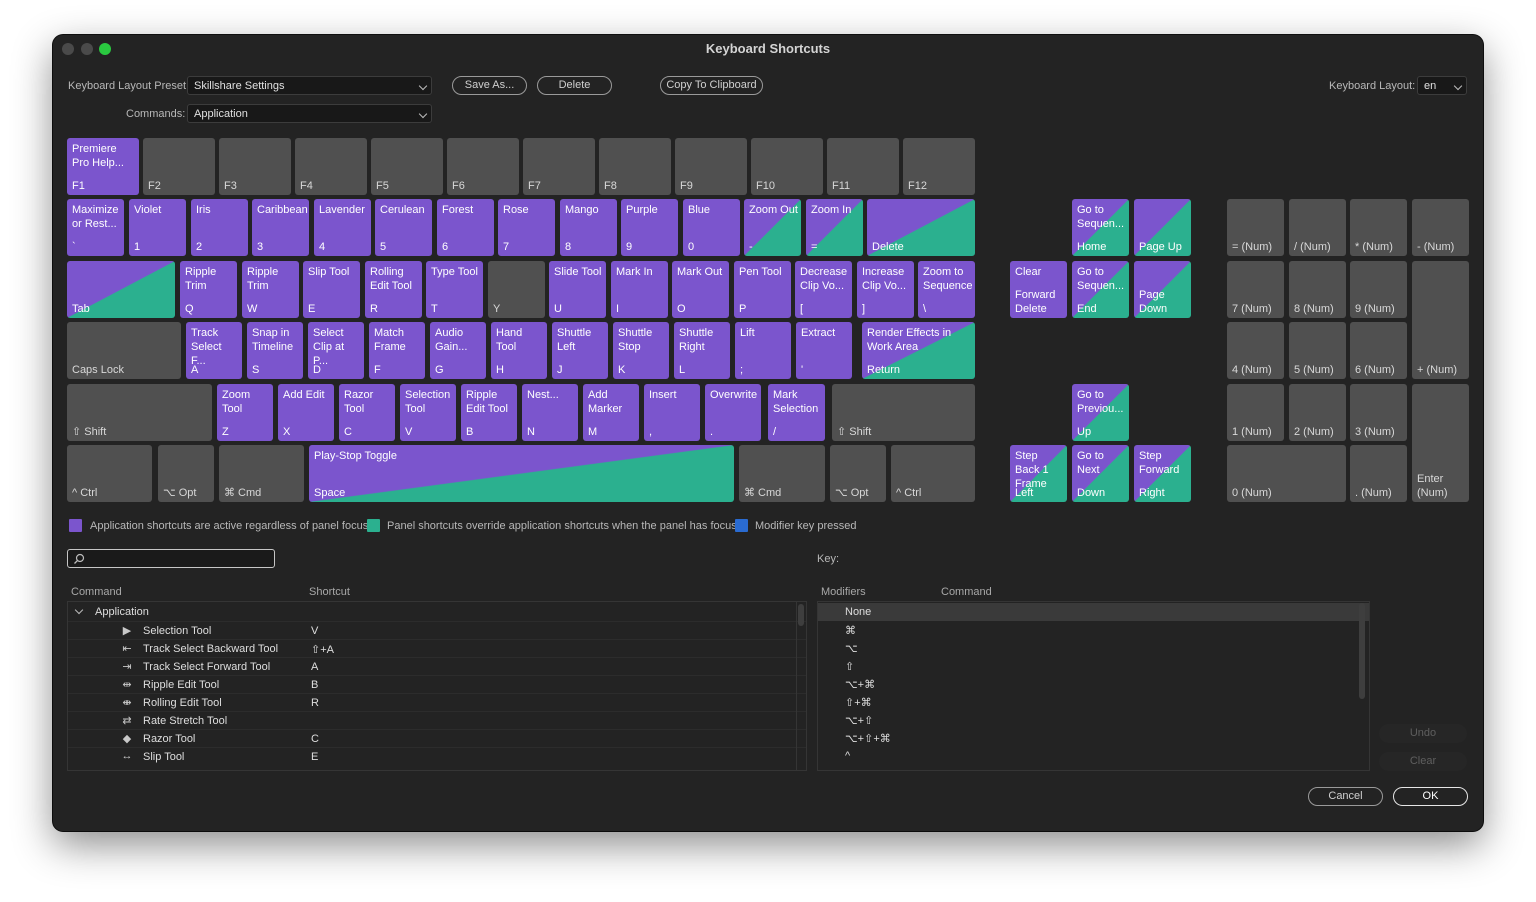  I want to click on key-i: Mark In I, so click(639, 289).